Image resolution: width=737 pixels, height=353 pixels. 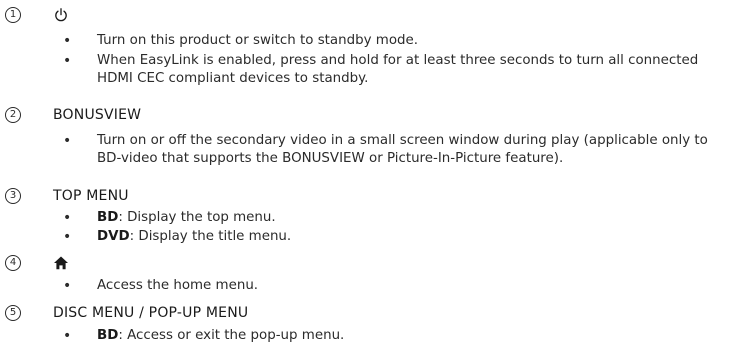 I want to click on item-heading: DISC MENU / POP-UP MENU, so click(x=151, y=313).